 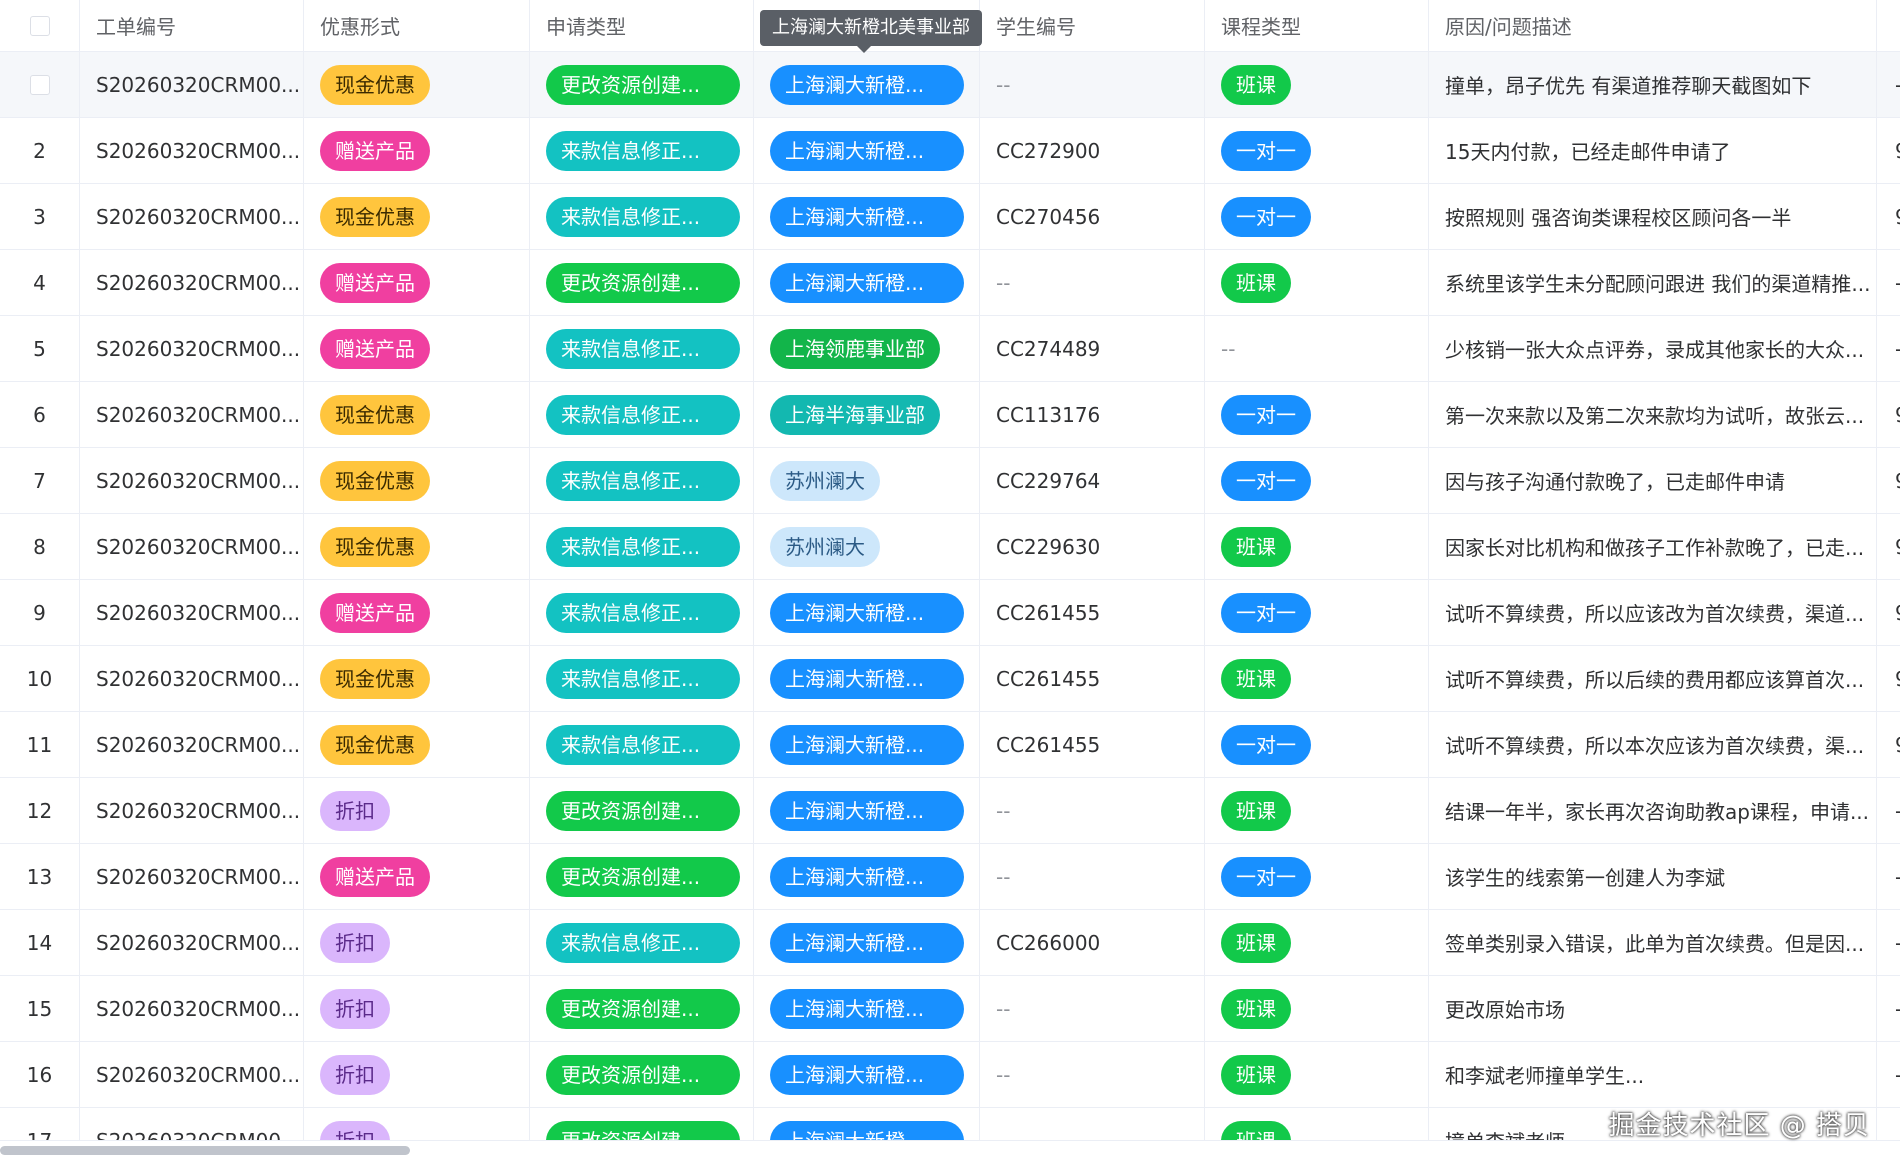 What do you see at coordinates (1092, 348) in the screenshot?
I see `student-id-cell: CC274489` at bounding box center [1092, 348].